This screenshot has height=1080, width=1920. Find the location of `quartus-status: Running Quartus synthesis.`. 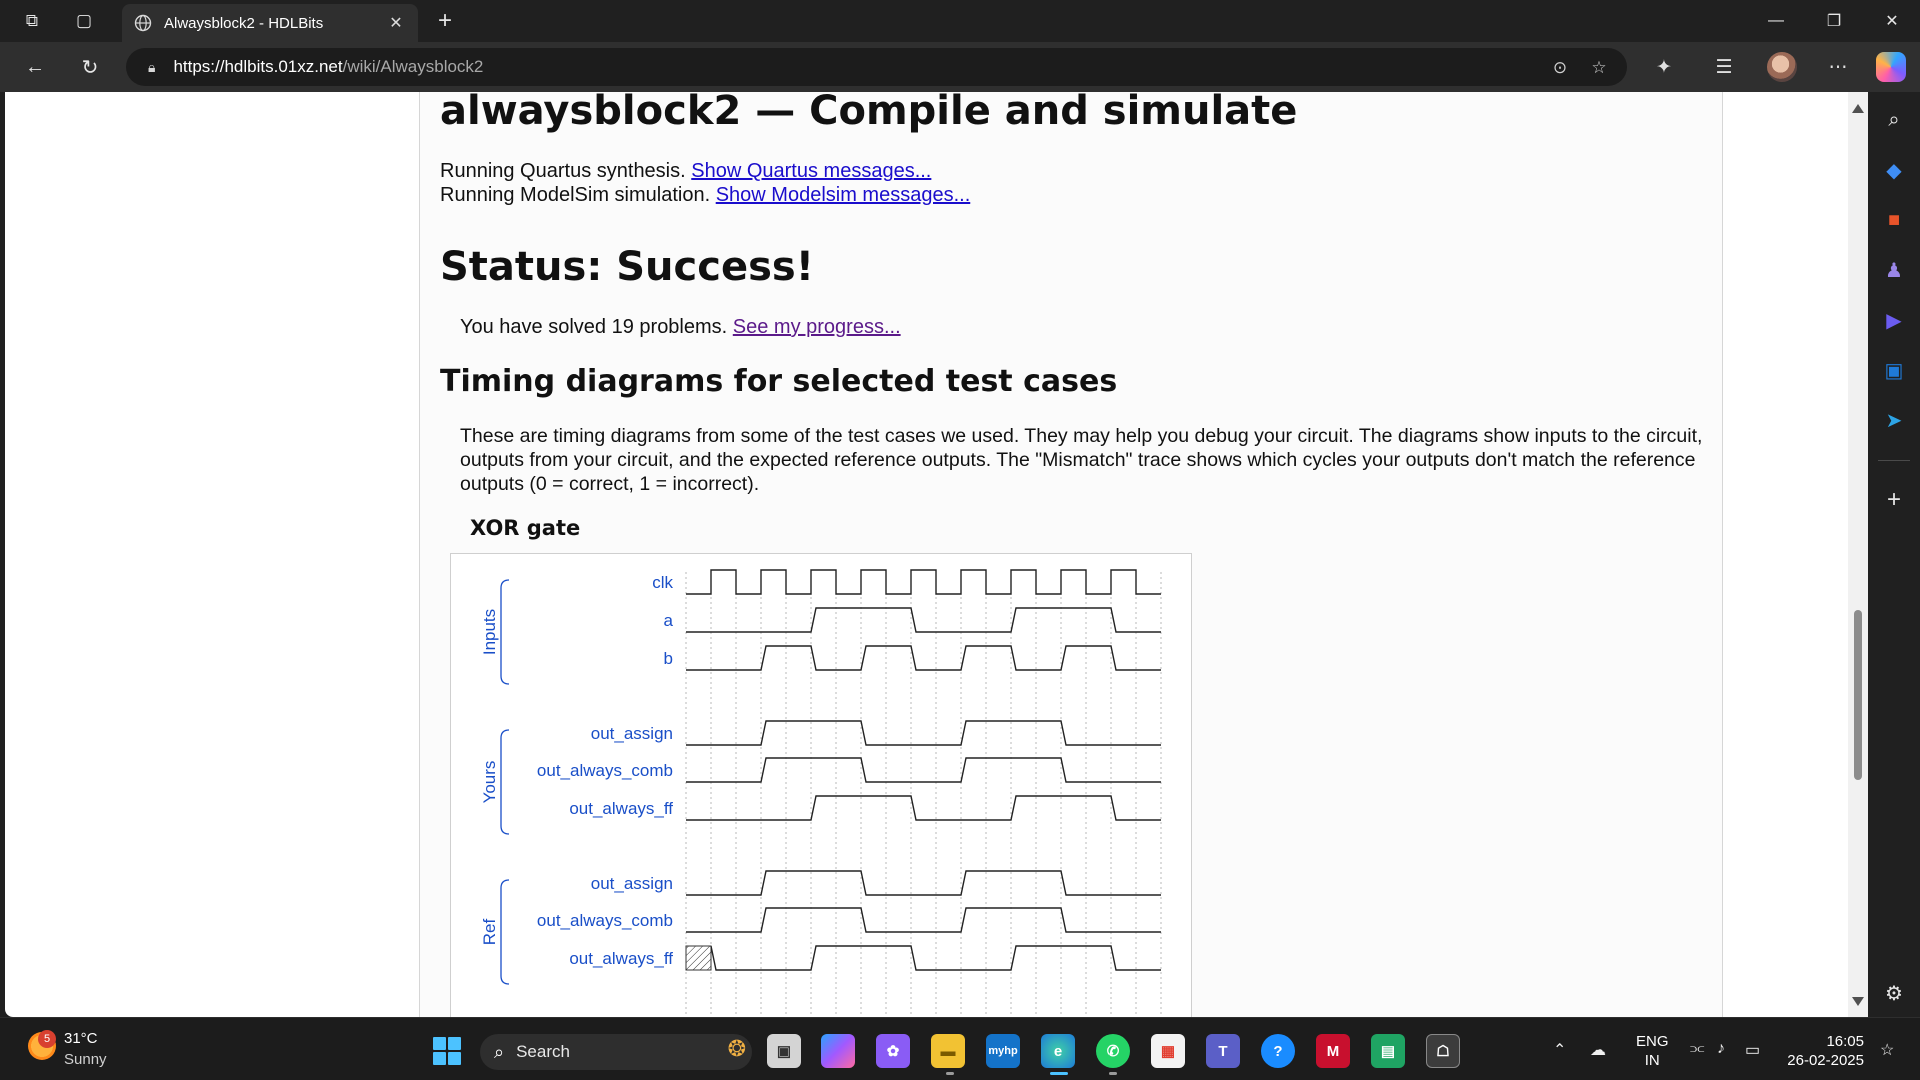

quartus-status: Running Quartus synthesis. is located at coordinates (563, 171).